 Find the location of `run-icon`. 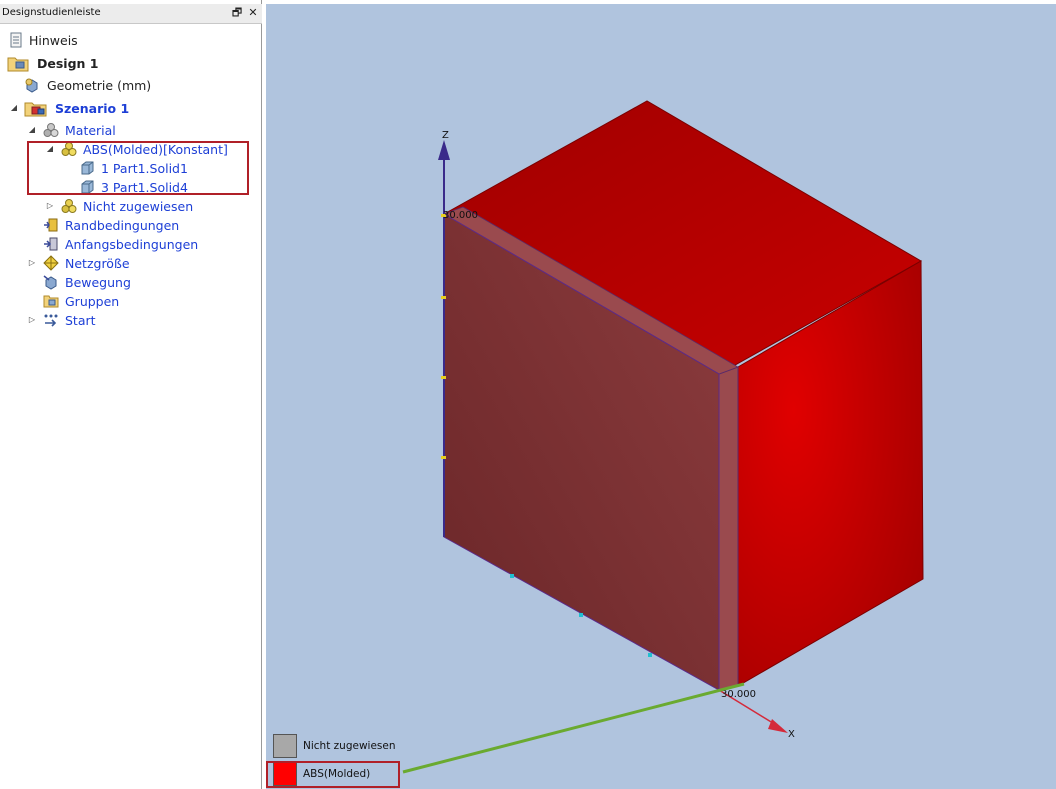

run-icon is located at coordinates (51, 320).